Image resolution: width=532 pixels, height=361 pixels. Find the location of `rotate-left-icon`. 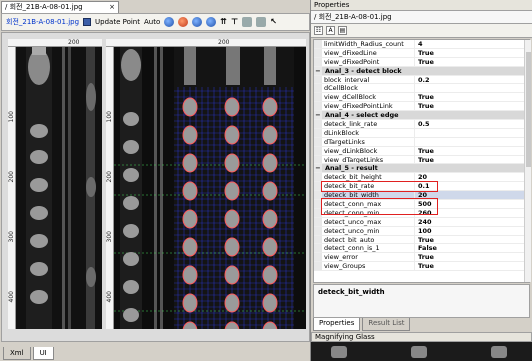

rotate-left-icon is located at coordinates (197, 22).